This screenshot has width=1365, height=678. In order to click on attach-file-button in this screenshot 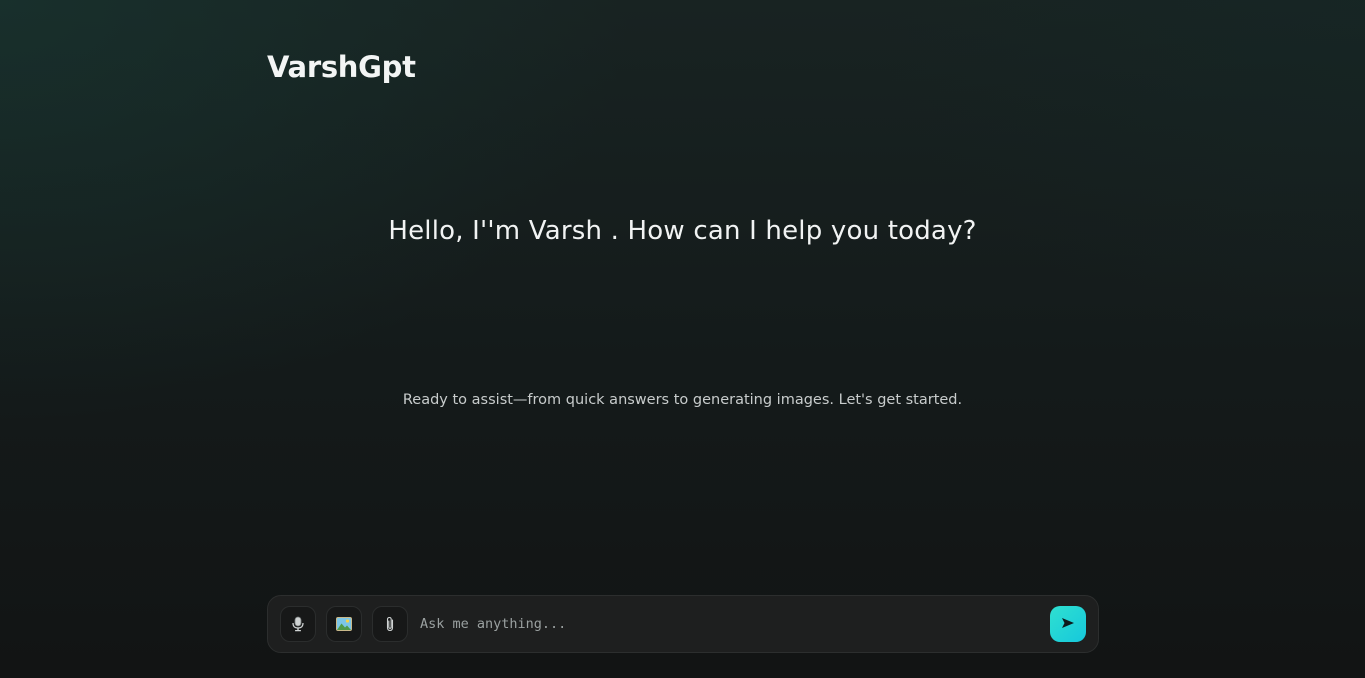, I will do `click(390, 624)`.